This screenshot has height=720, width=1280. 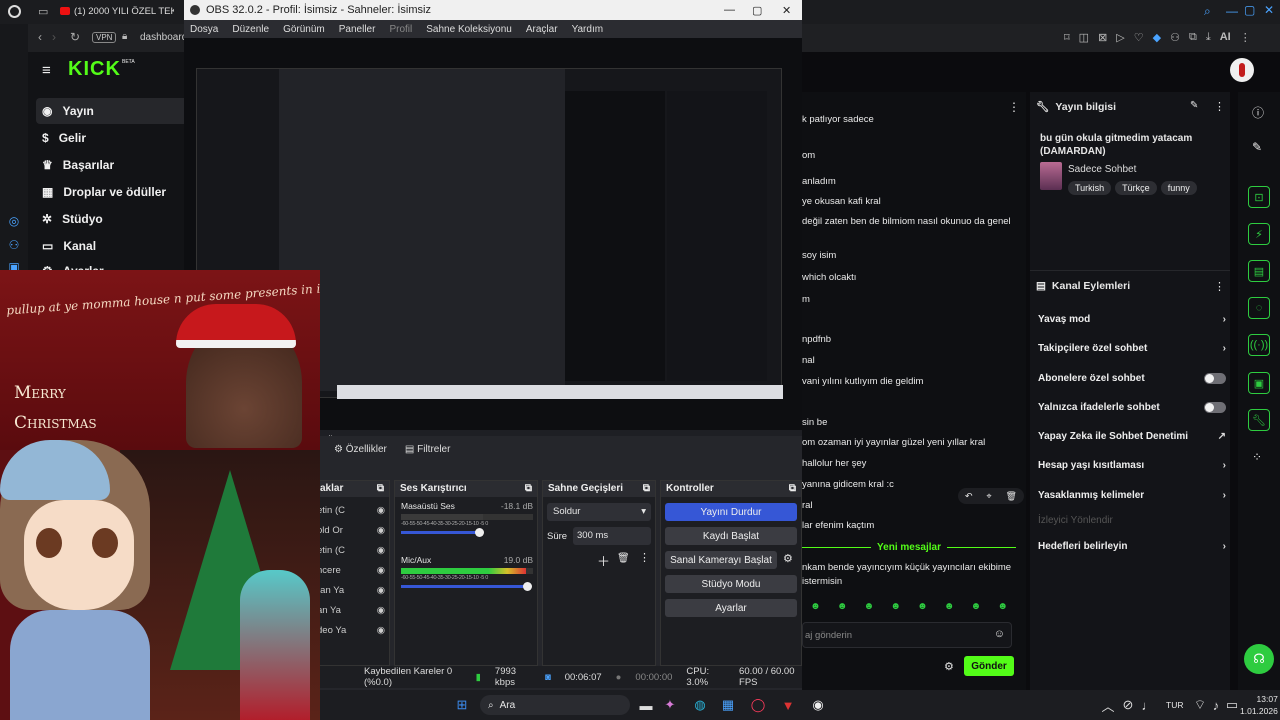 What do you see at coordinates (1174, 705) in the screenshot?
I see `language-indicator: TUR` at bounding box center [1174, 705].